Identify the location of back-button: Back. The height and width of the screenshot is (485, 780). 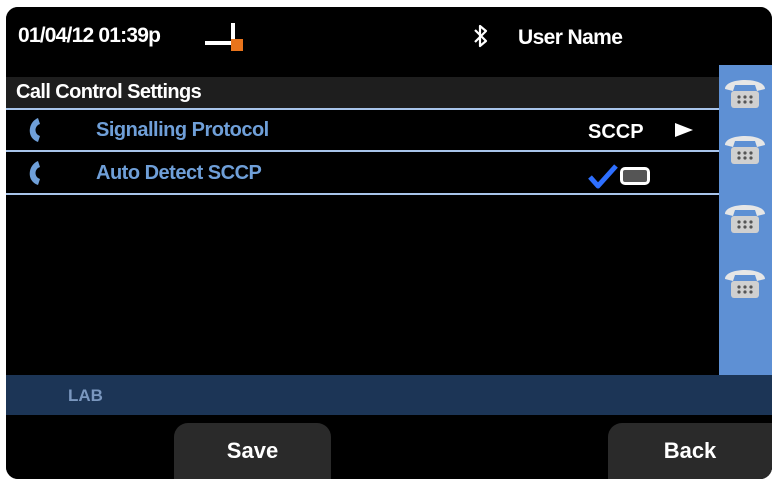
(690, 451).